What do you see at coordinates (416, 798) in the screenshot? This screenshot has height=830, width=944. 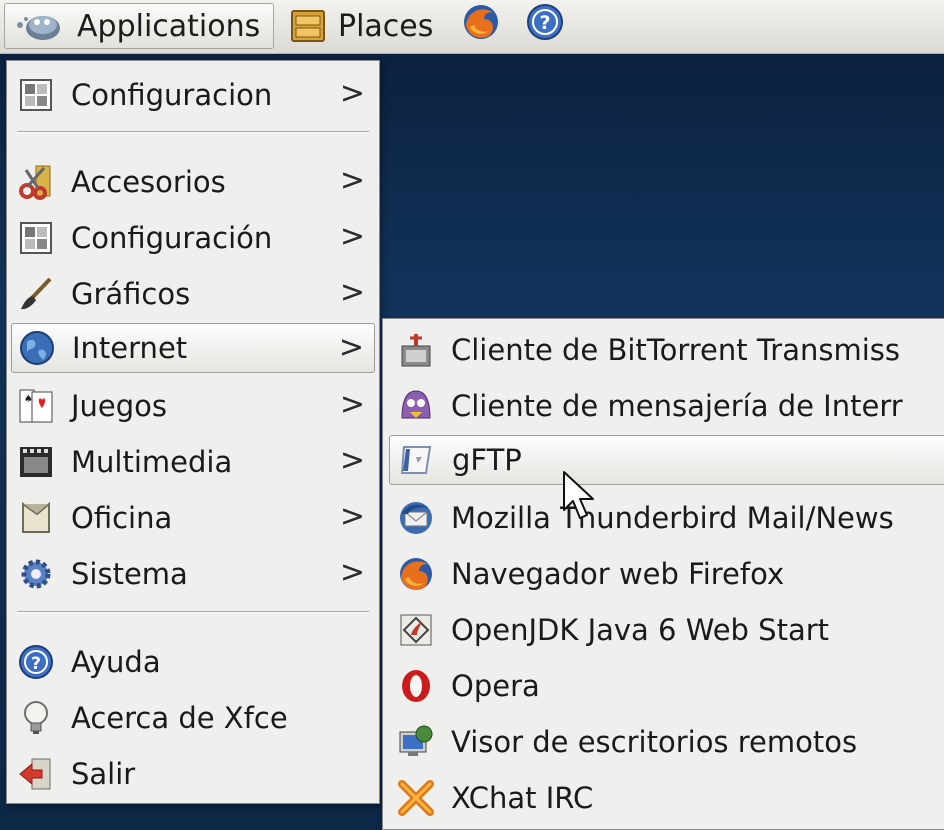 I see `xchat-icon` at bounding box center [416, 798].